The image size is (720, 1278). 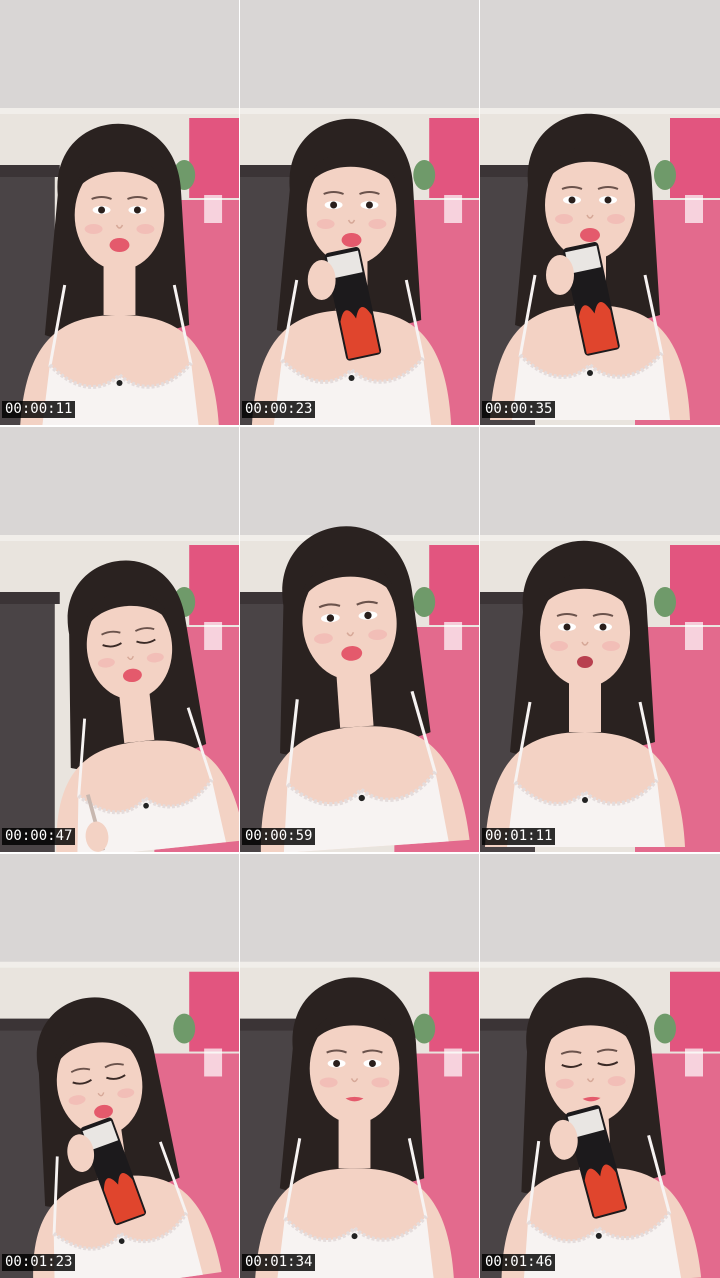 What do you see at coordinates (519, 1262) in the screenshot?
I see `timestamp-label: 00:01:46` at bounding box center [519, 1262].